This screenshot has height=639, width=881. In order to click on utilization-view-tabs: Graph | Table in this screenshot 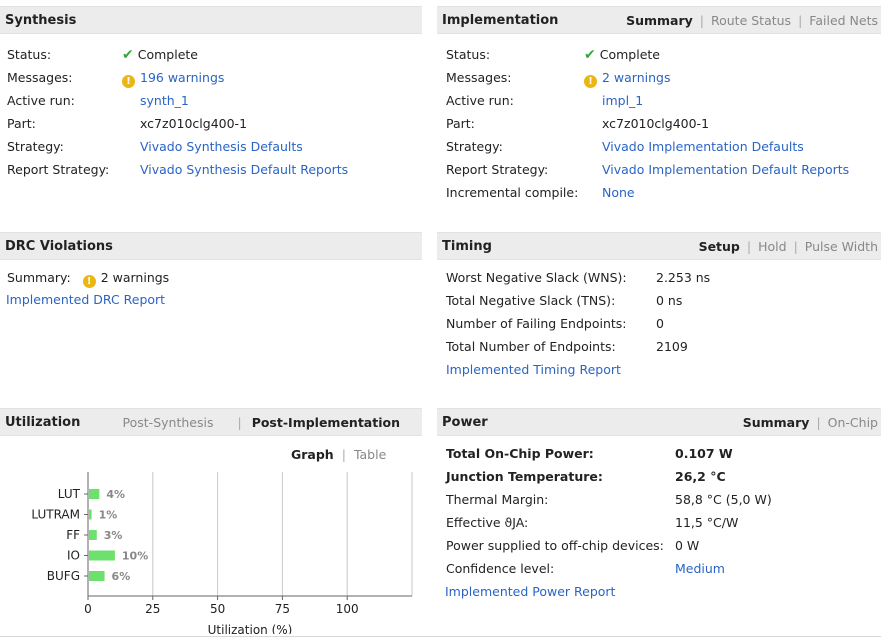, I will do `click(339, 454)`.